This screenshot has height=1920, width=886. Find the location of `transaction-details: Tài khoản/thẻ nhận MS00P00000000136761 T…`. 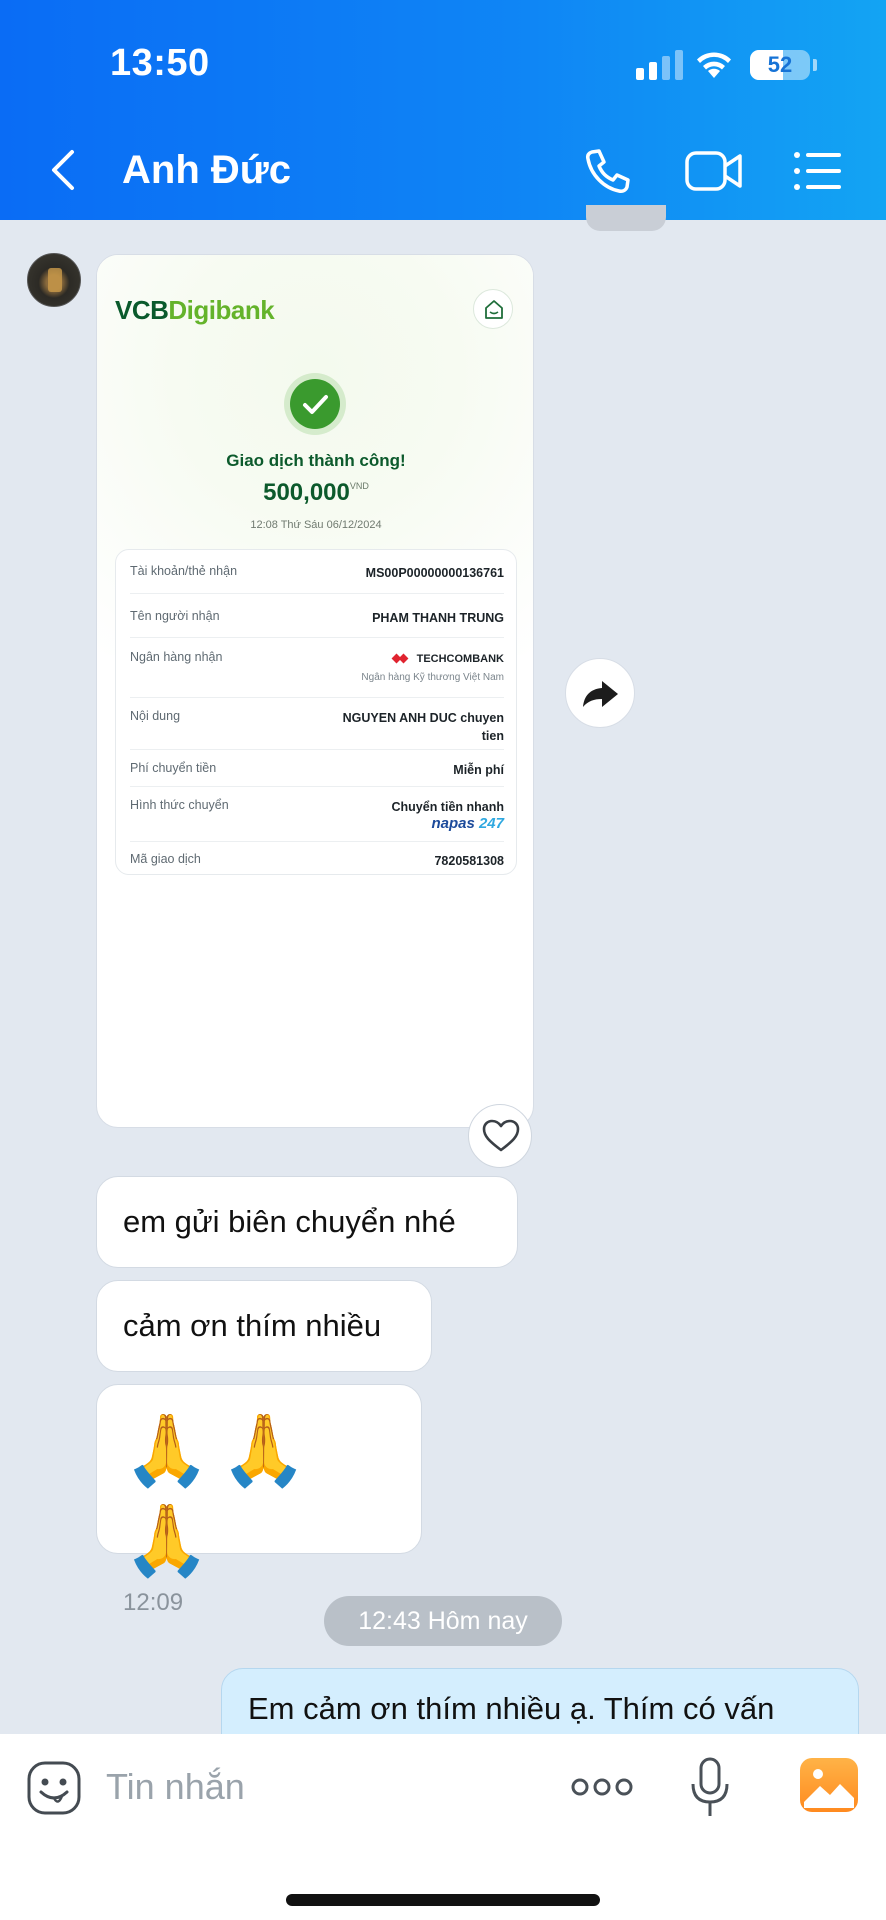

transaction-details: Tài khoản/thẻ nhận MS00P00000000136761 T… is located at coordinates (316, 712).